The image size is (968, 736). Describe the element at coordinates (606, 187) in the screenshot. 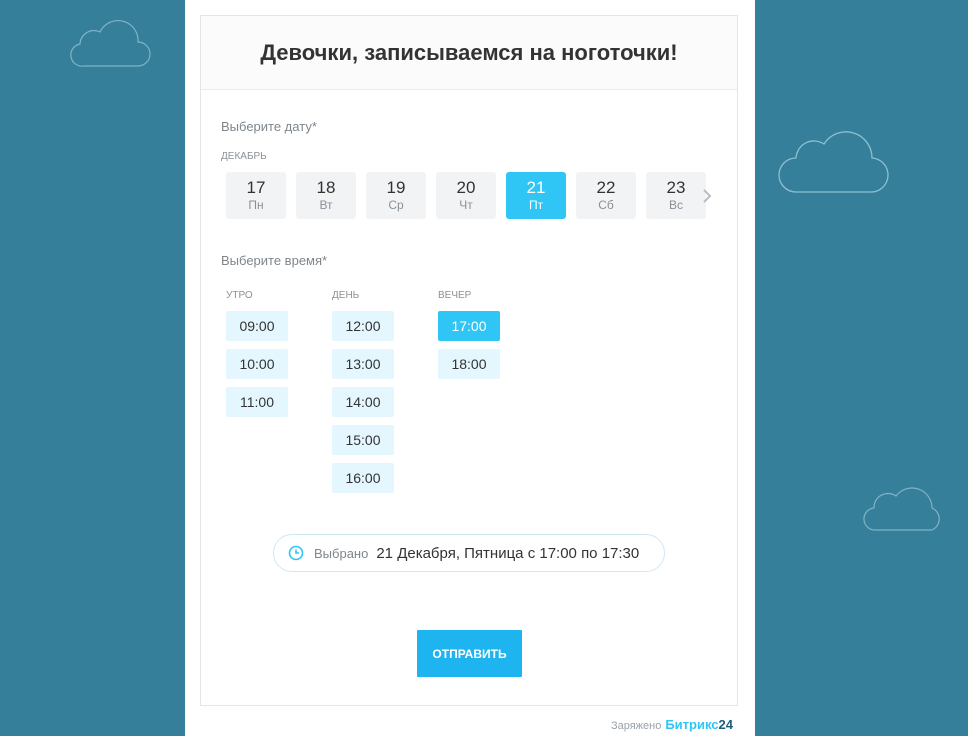

I see `date-number: 22` at that location.